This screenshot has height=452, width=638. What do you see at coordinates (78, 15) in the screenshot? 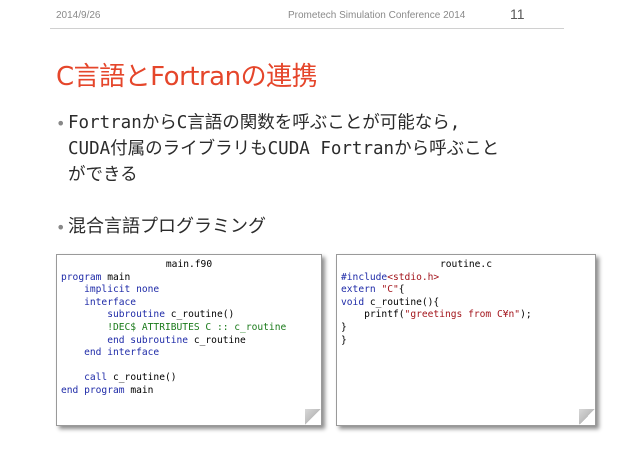
I see `slide-date: 2014/9/26` at bounding box center [78, 15].